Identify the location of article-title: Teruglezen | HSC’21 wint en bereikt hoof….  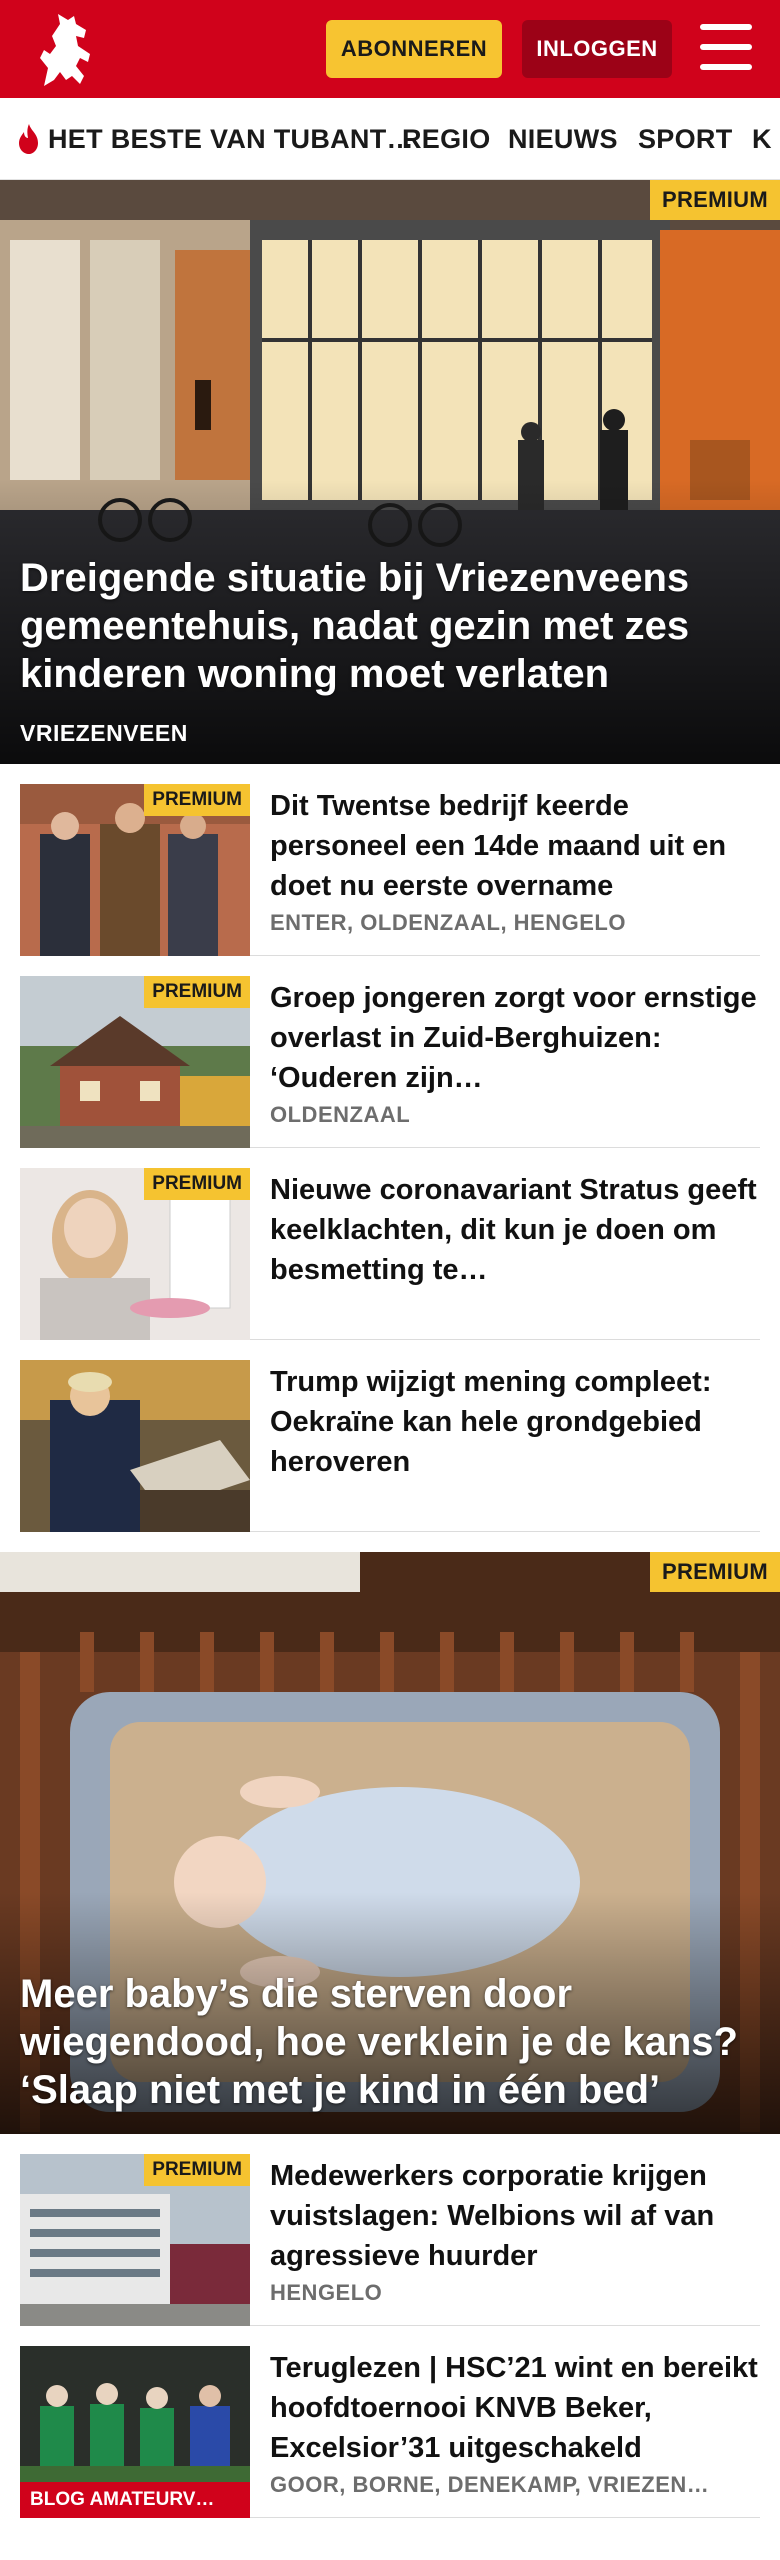
(515, 2408).